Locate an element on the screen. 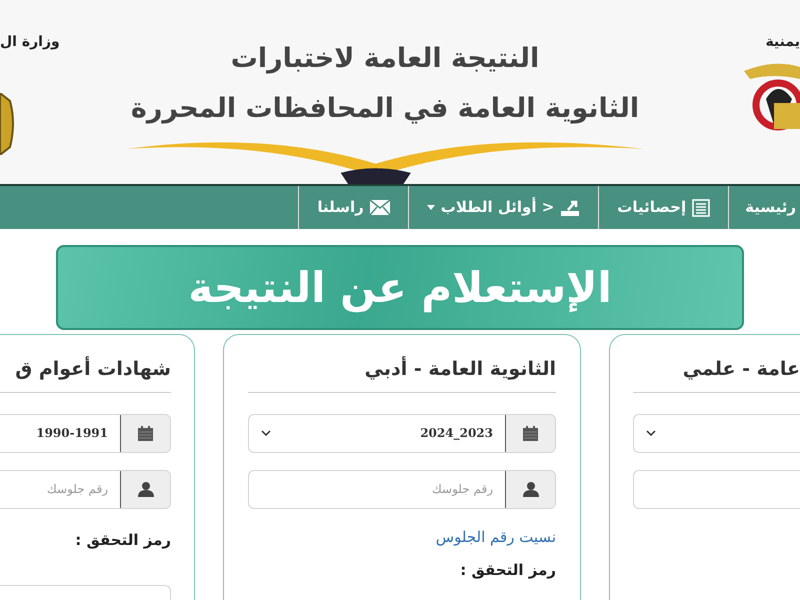  card-title: الثانوية العامة - أدبي is located at coordinates (402, 373).